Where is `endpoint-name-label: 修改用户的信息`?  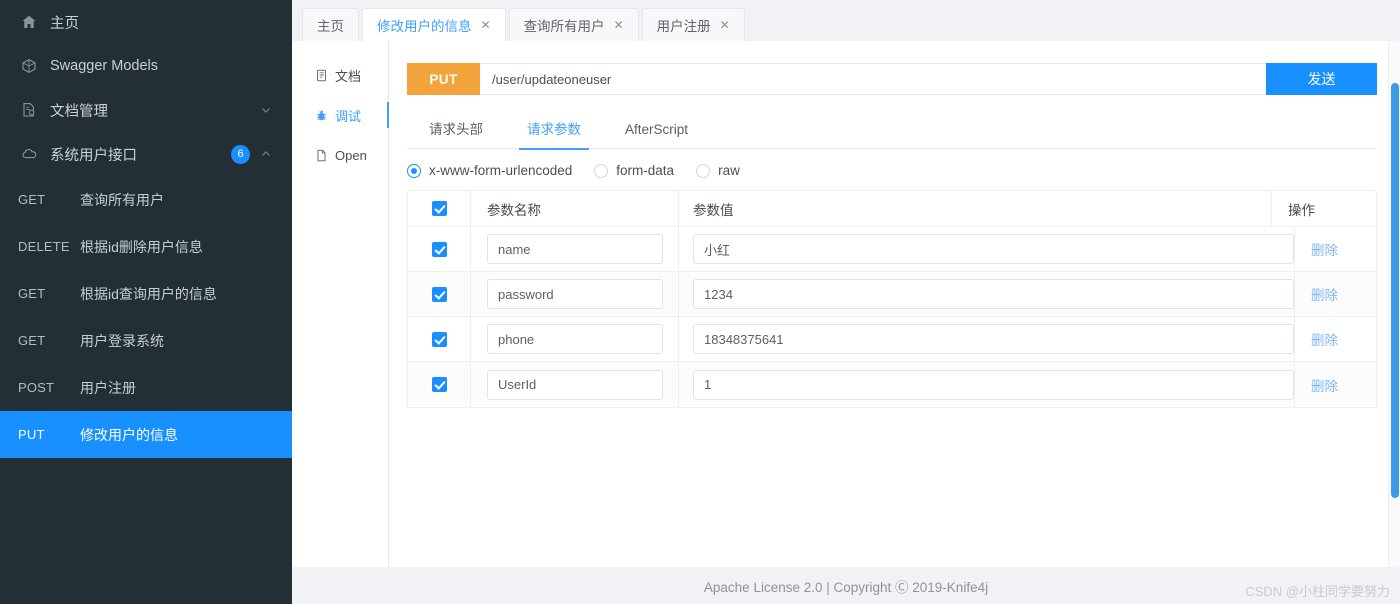 endpoint-name-label: 修改用户的信息 is located at coordinates (129, 434).